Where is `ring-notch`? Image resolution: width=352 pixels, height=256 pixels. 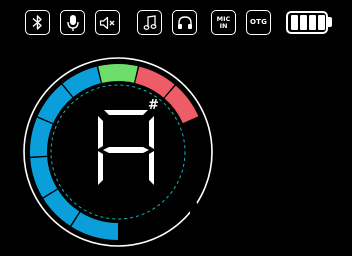
ring-notch is located at coordinates (194, 208).